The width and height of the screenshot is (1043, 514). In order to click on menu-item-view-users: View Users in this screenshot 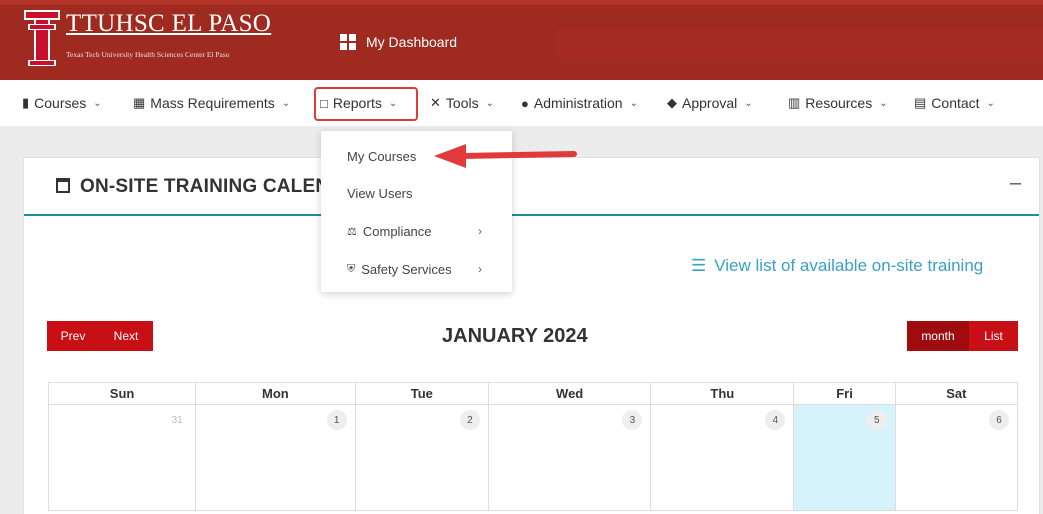, I will do `click(380, 193)`.